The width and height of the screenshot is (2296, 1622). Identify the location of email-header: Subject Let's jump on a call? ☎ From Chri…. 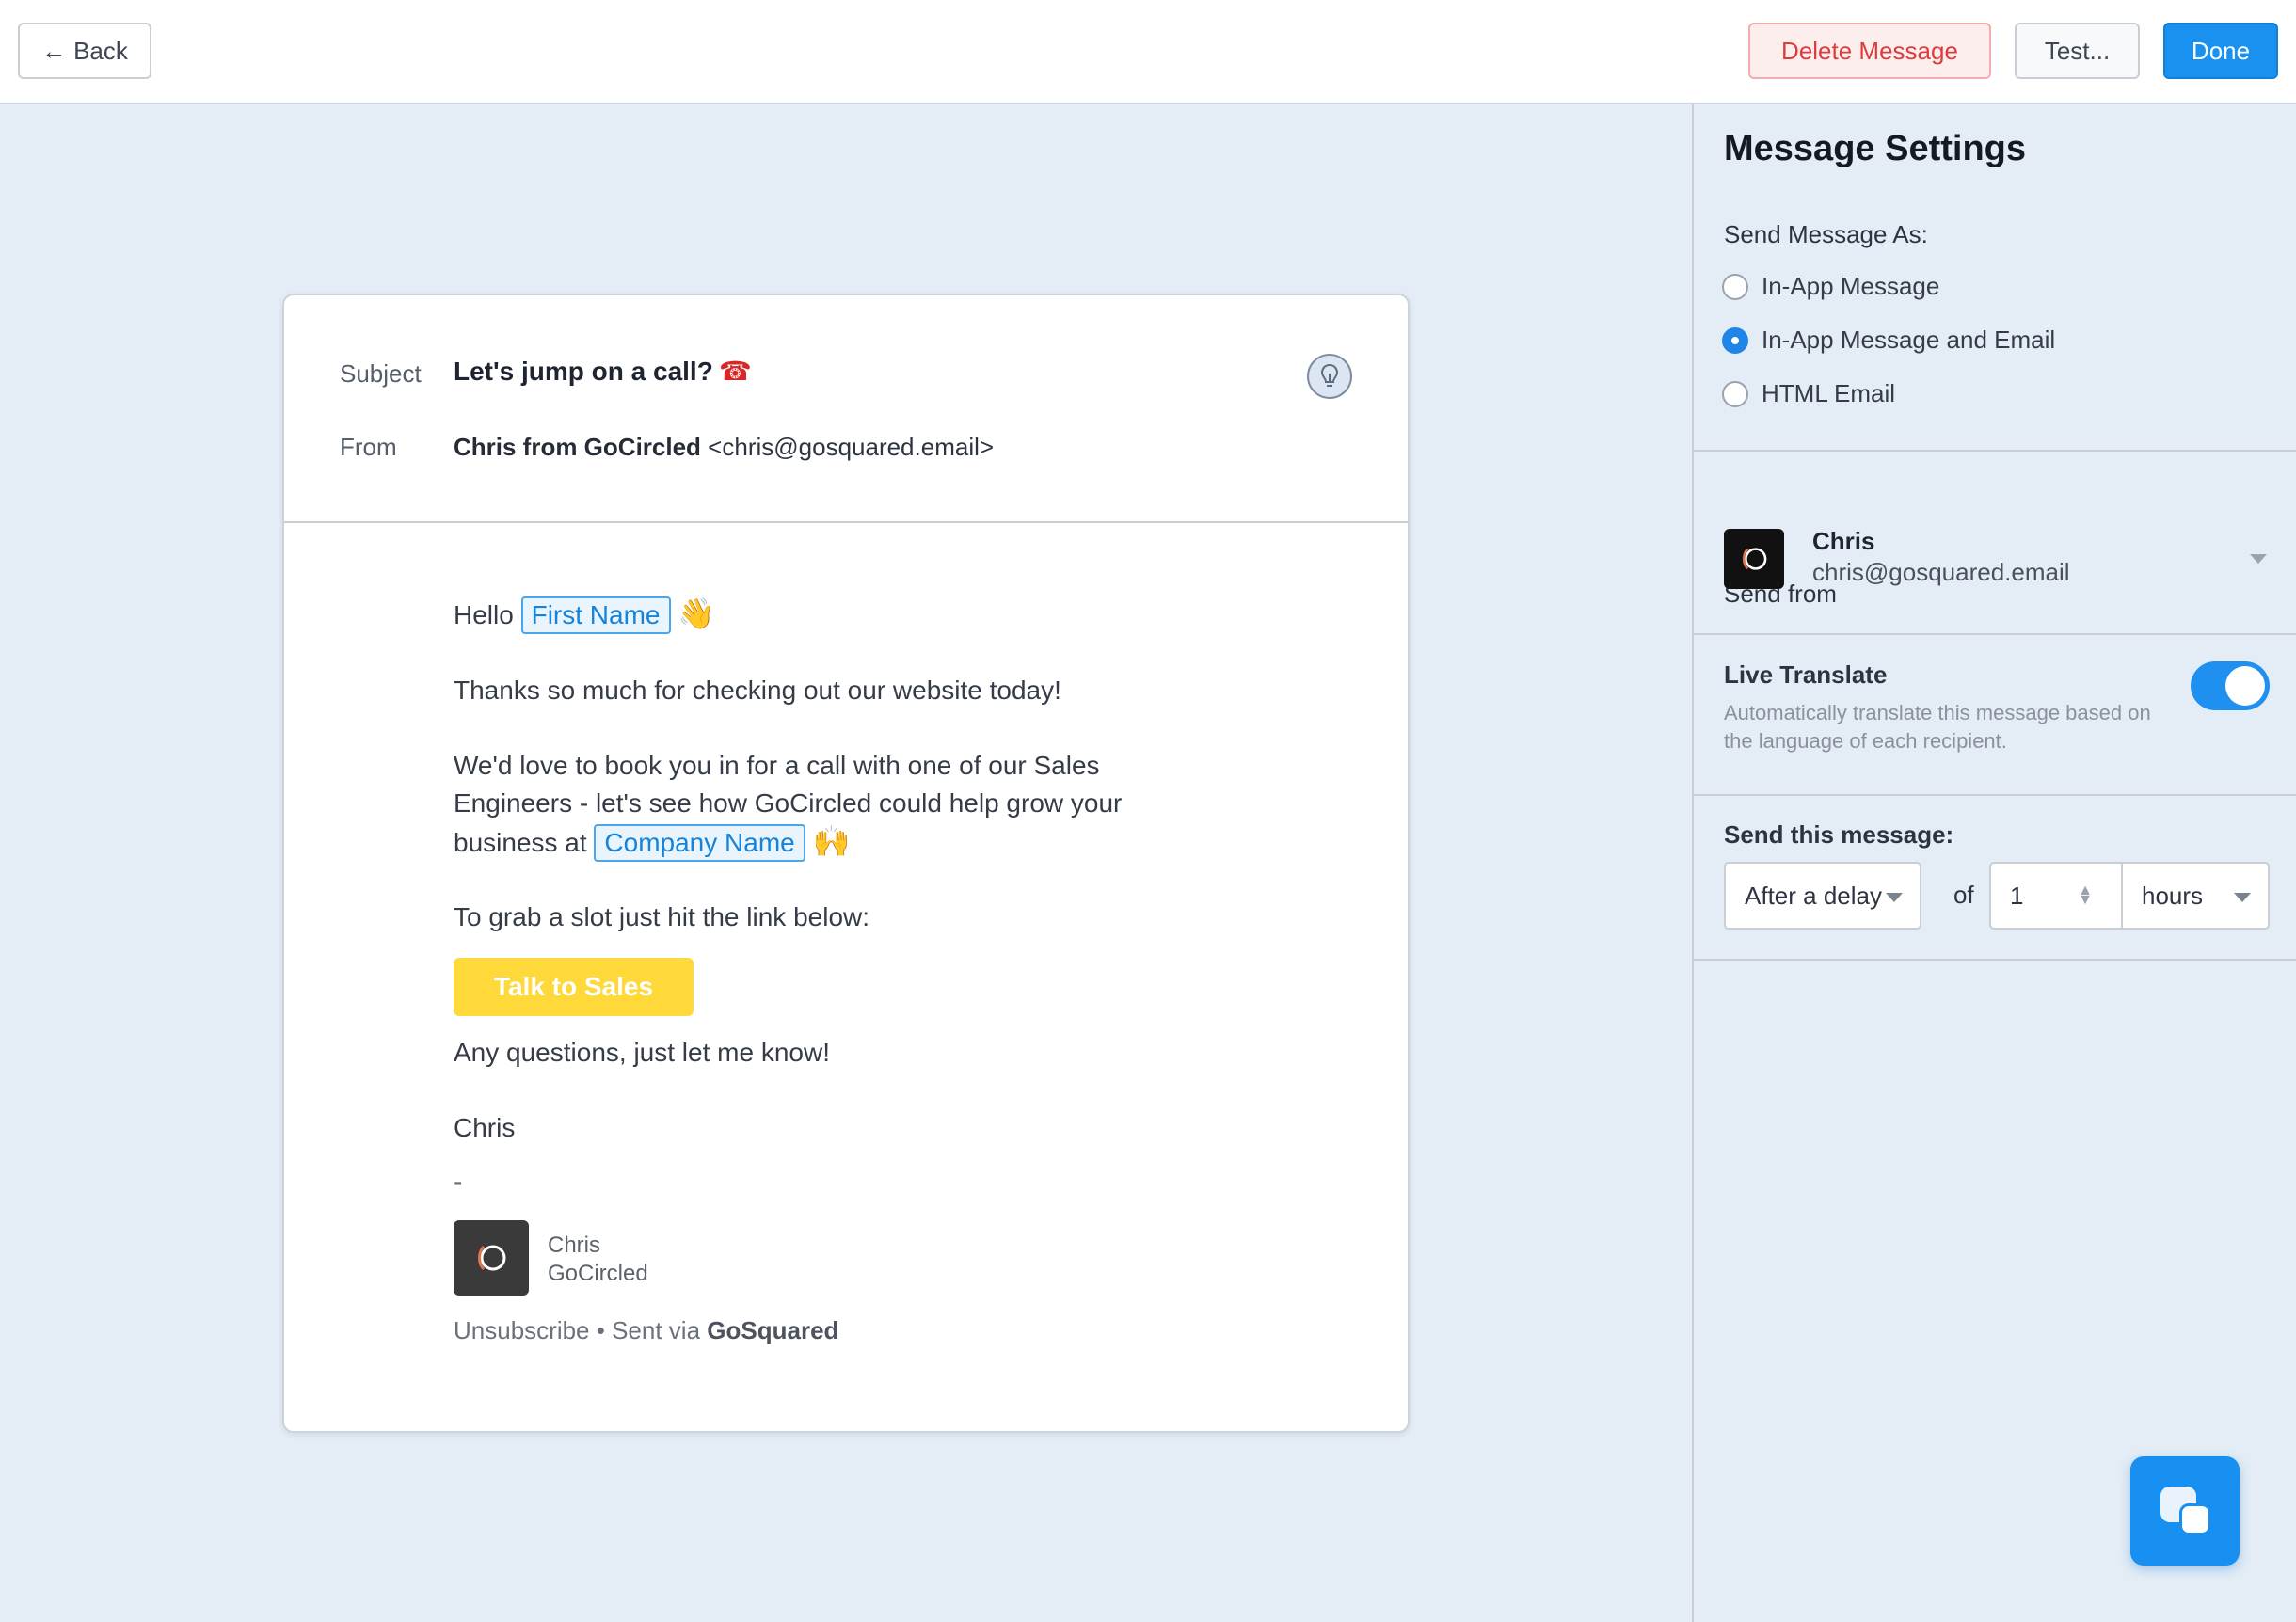
(846, 409).